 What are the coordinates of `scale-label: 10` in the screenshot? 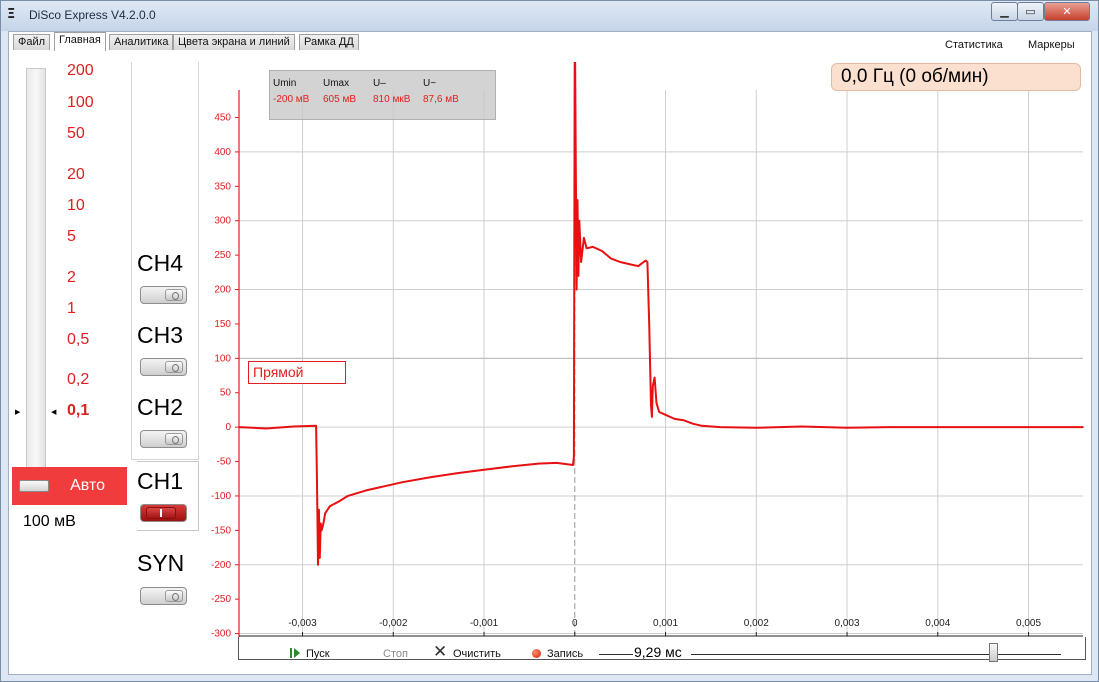 It's located at (76, 206).